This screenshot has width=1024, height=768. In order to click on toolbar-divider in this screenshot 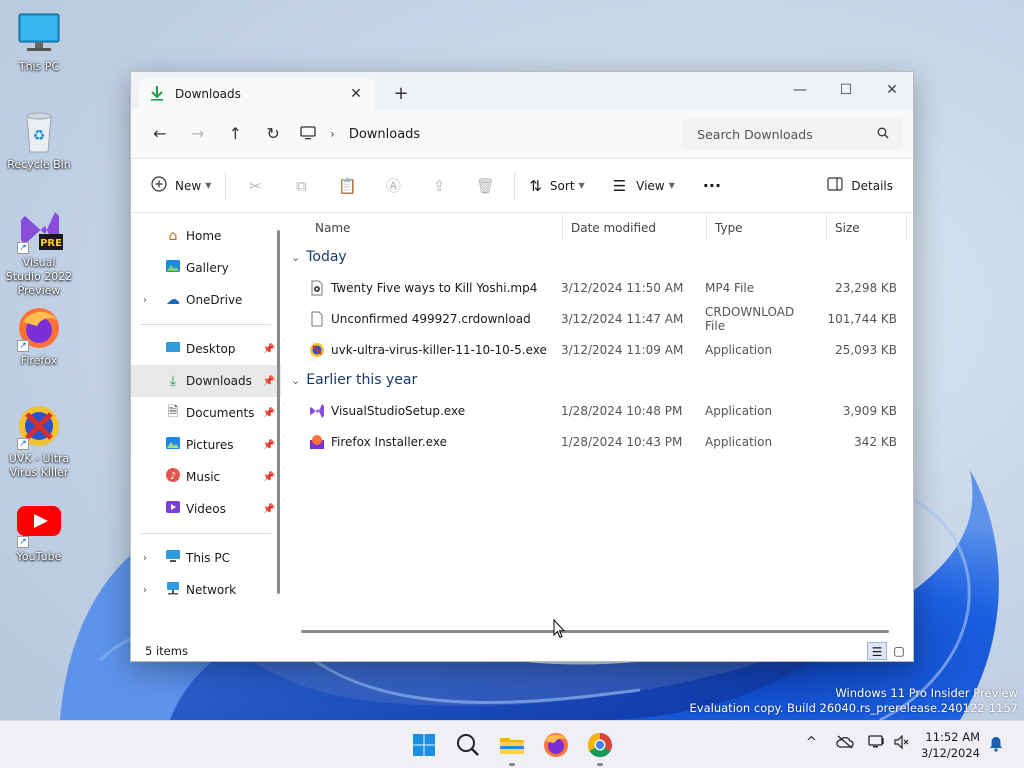, I will do `click(515, 185)`.